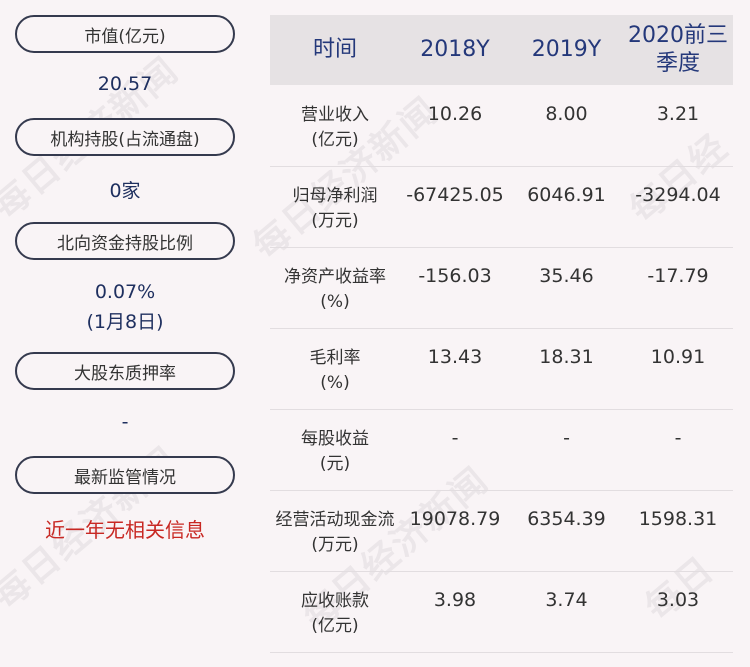  What do you see at coordinates (677, 63) in the screenshot?
I see `header-2020q3-line2: 季度` at bounding box center [677, 63].